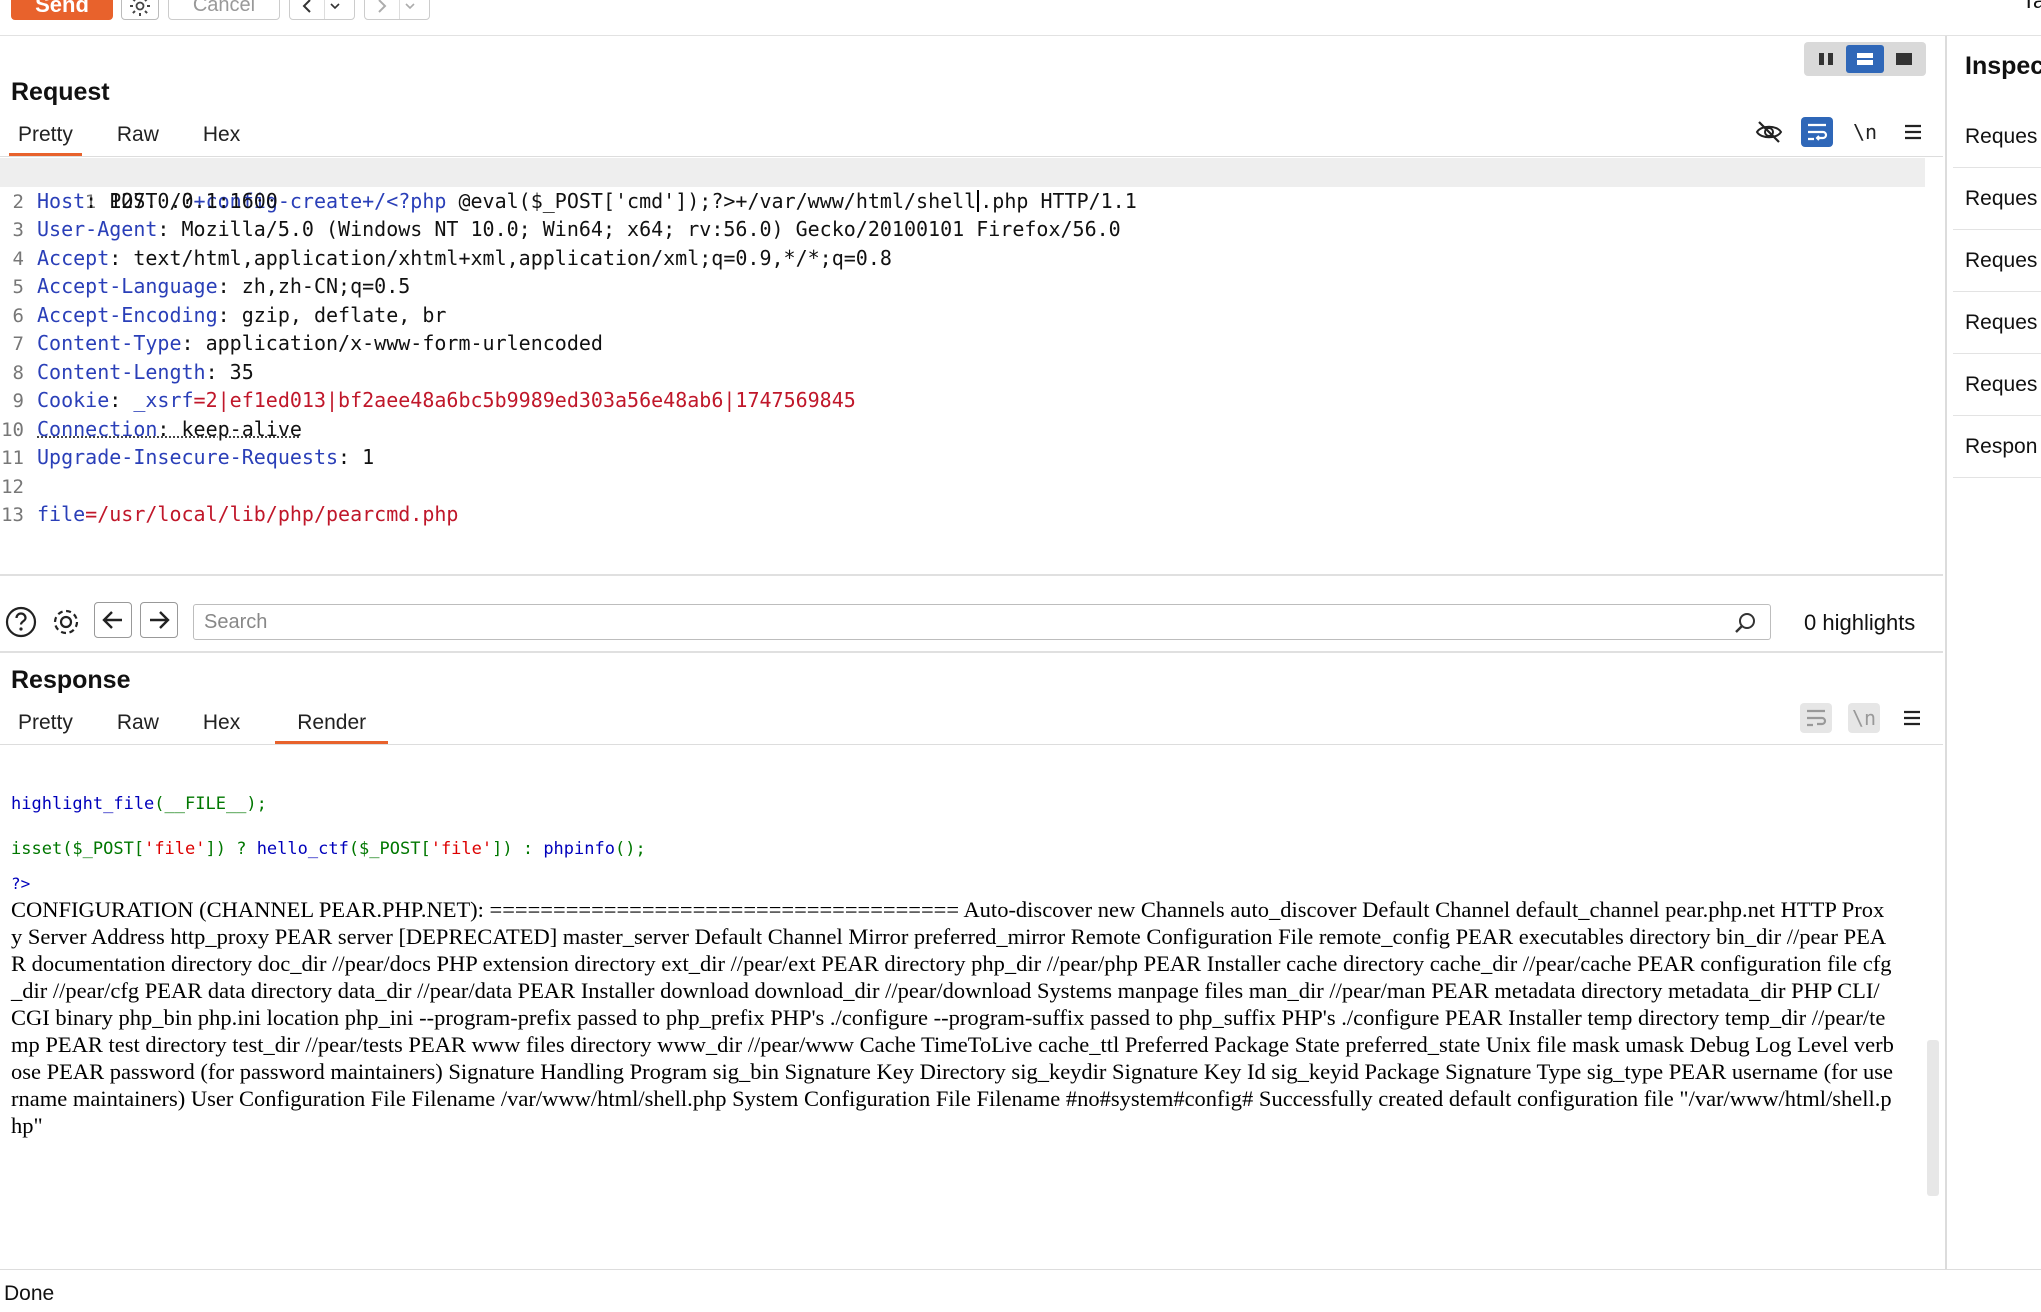  Describe the element at coordinates (45, 137) in the screenshot. I see `request-tab-pretty: Pretty` at that location.